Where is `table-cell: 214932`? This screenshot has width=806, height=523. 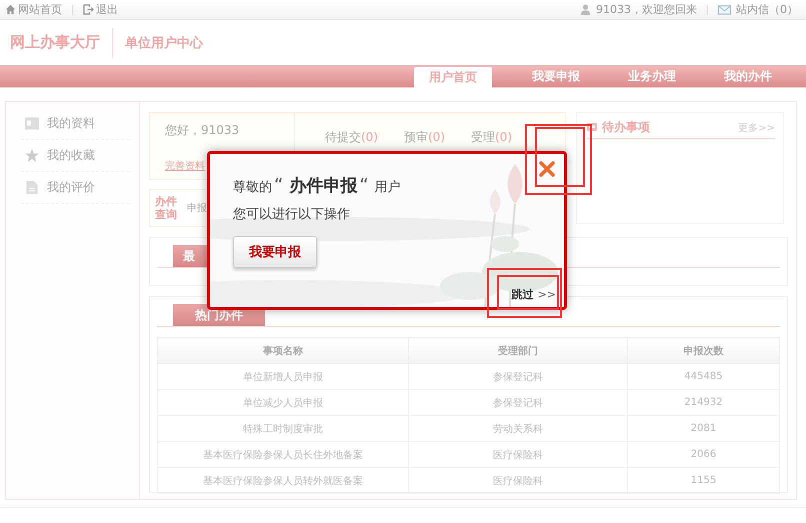
table-cell: 214932 is located at coordinates (704, 403).